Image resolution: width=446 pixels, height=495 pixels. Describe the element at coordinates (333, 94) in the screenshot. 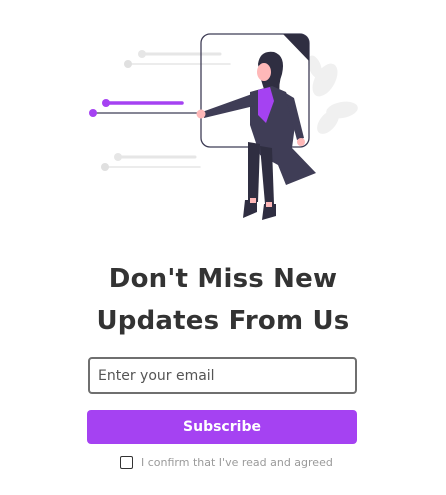

I see `leaf-decoration-icon` at that location.